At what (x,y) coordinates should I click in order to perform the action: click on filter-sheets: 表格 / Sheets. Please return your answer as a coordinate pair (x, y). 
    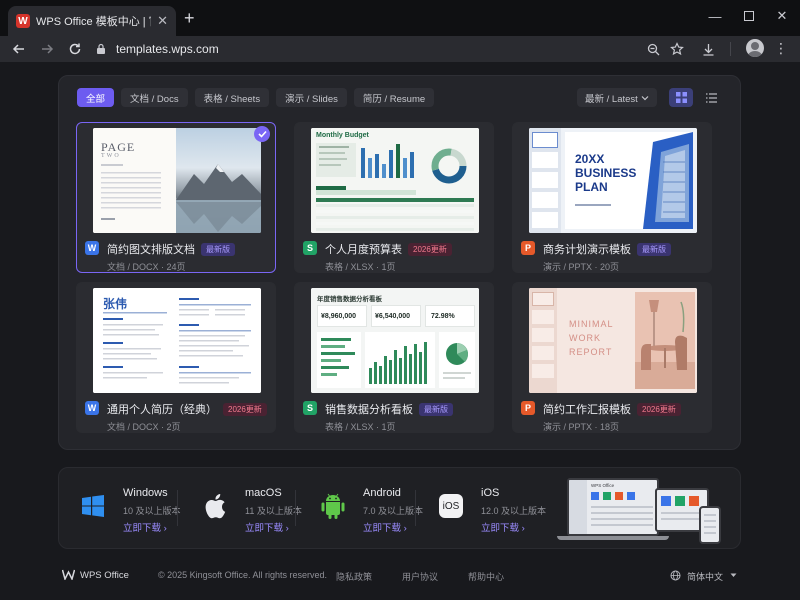
    Looking at the image, I should click on (232, 97).